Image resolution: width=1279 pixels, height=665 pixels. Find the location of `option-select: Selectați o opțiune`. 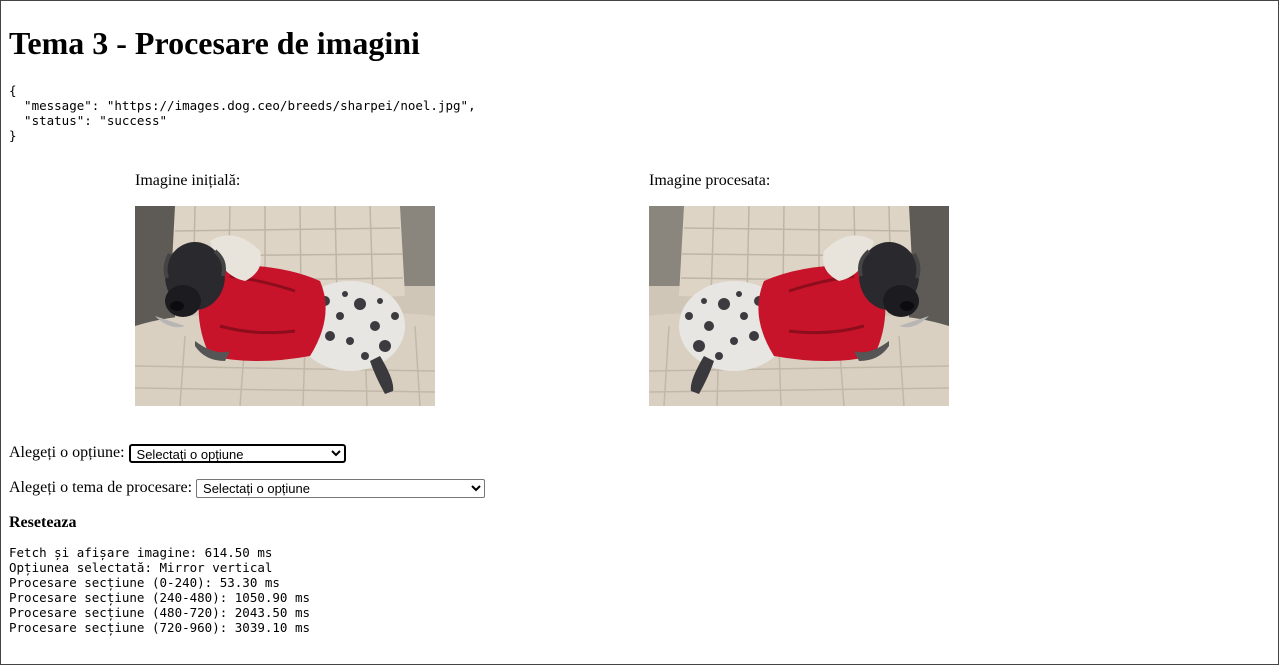

option-select: Selectați o opțiune is located at coordinates (237, 453).